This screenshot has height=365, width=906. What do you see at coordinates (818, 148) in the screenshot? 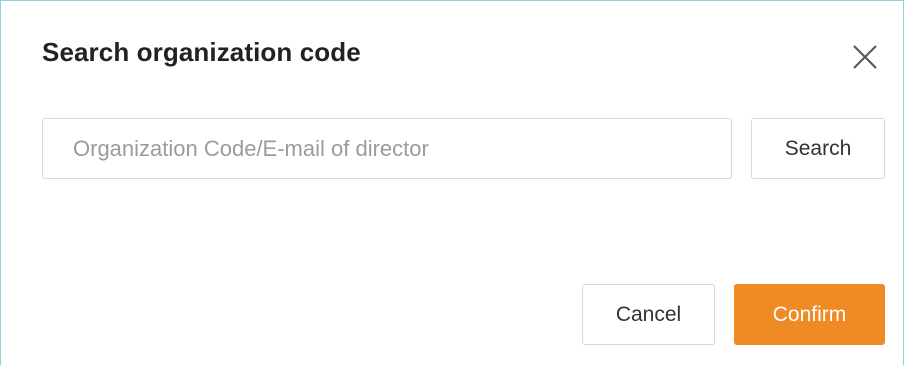
I see `search-button: Search` at bounding box center [818, 148].